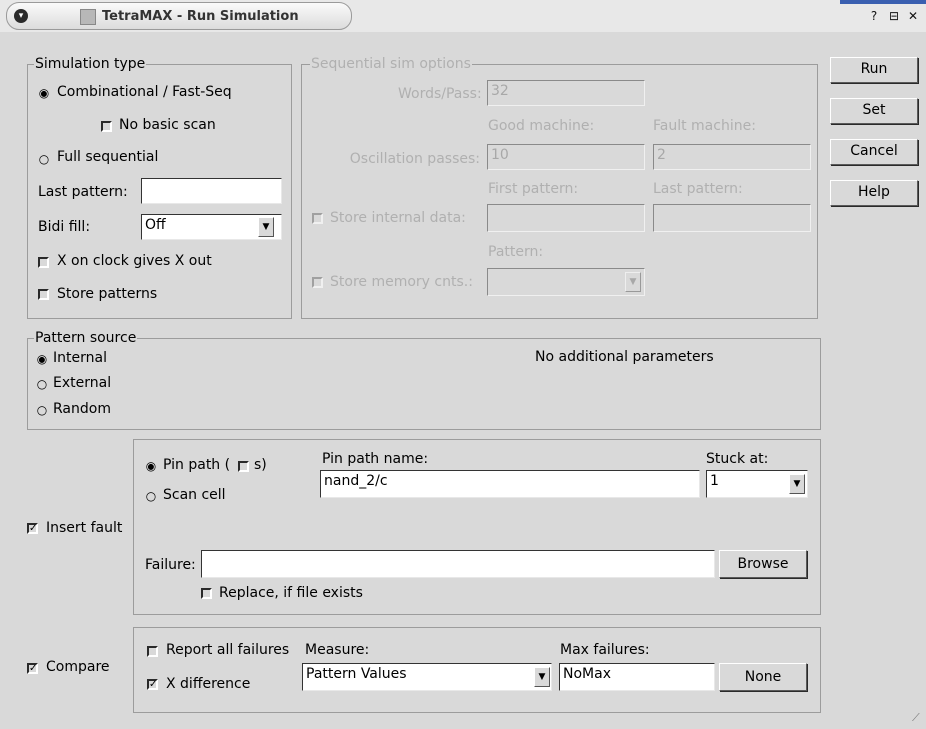  Describe the element at coordinates (533, 189) in the screenshot. I see `first-pattern-label: First pattern:` at that location.